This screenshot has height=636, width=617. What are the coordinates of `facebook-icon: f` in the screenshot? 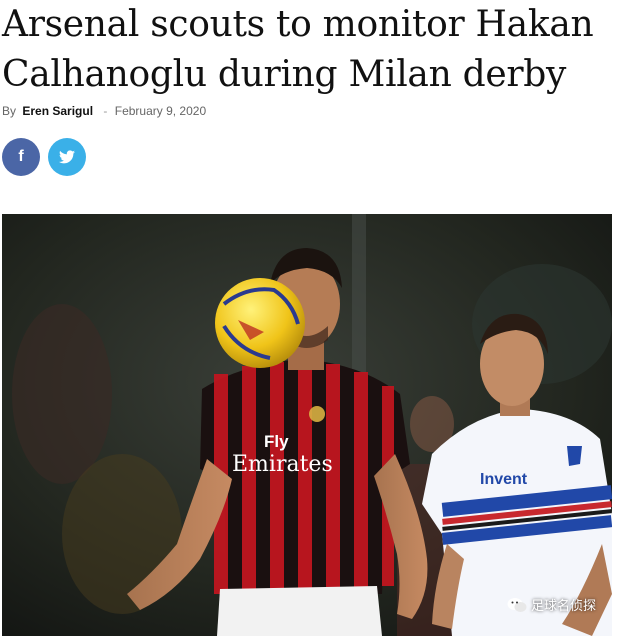 It's located at (21, 156).